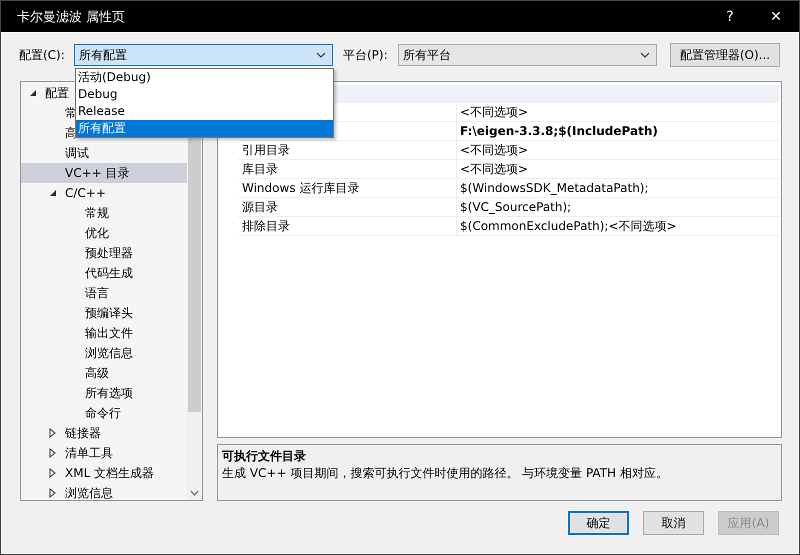 The height and width of the screenshot is (555, 800). I want to click on config-label: 配置(C):, so click(42, 55).